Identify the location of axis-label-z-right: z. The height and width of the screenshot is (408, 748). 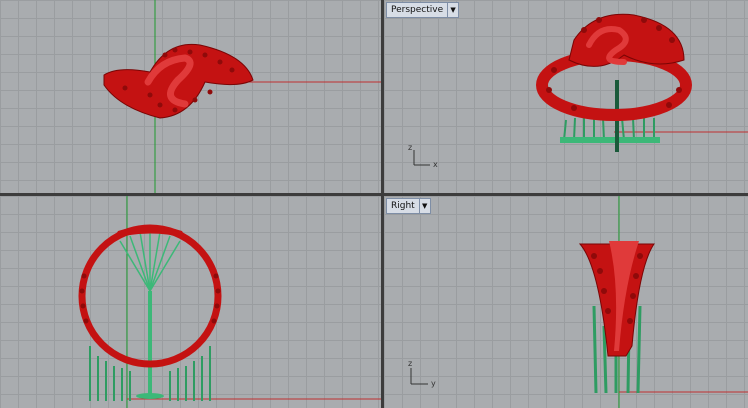
(410, 363).